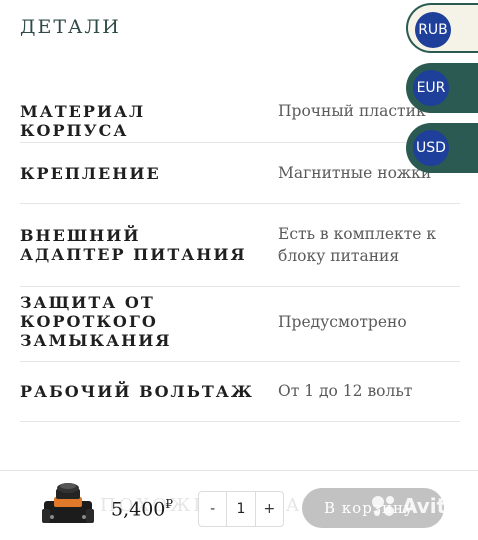 The width and height of the screenshot is (478, 540). What do you see at coordinates (433, 30) in the screenshot?
I see `currency-rub-label: RUB` at bounding box center [433, 30].